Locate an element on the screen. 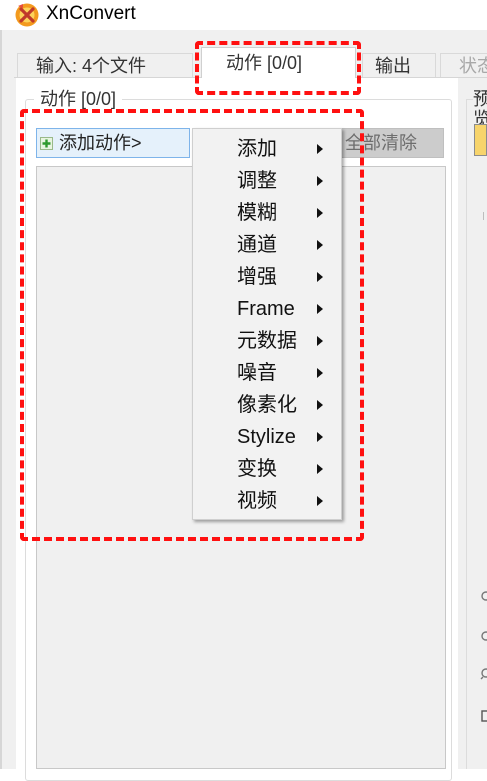  resize-grip-icon is located at coordinates (483, 216).